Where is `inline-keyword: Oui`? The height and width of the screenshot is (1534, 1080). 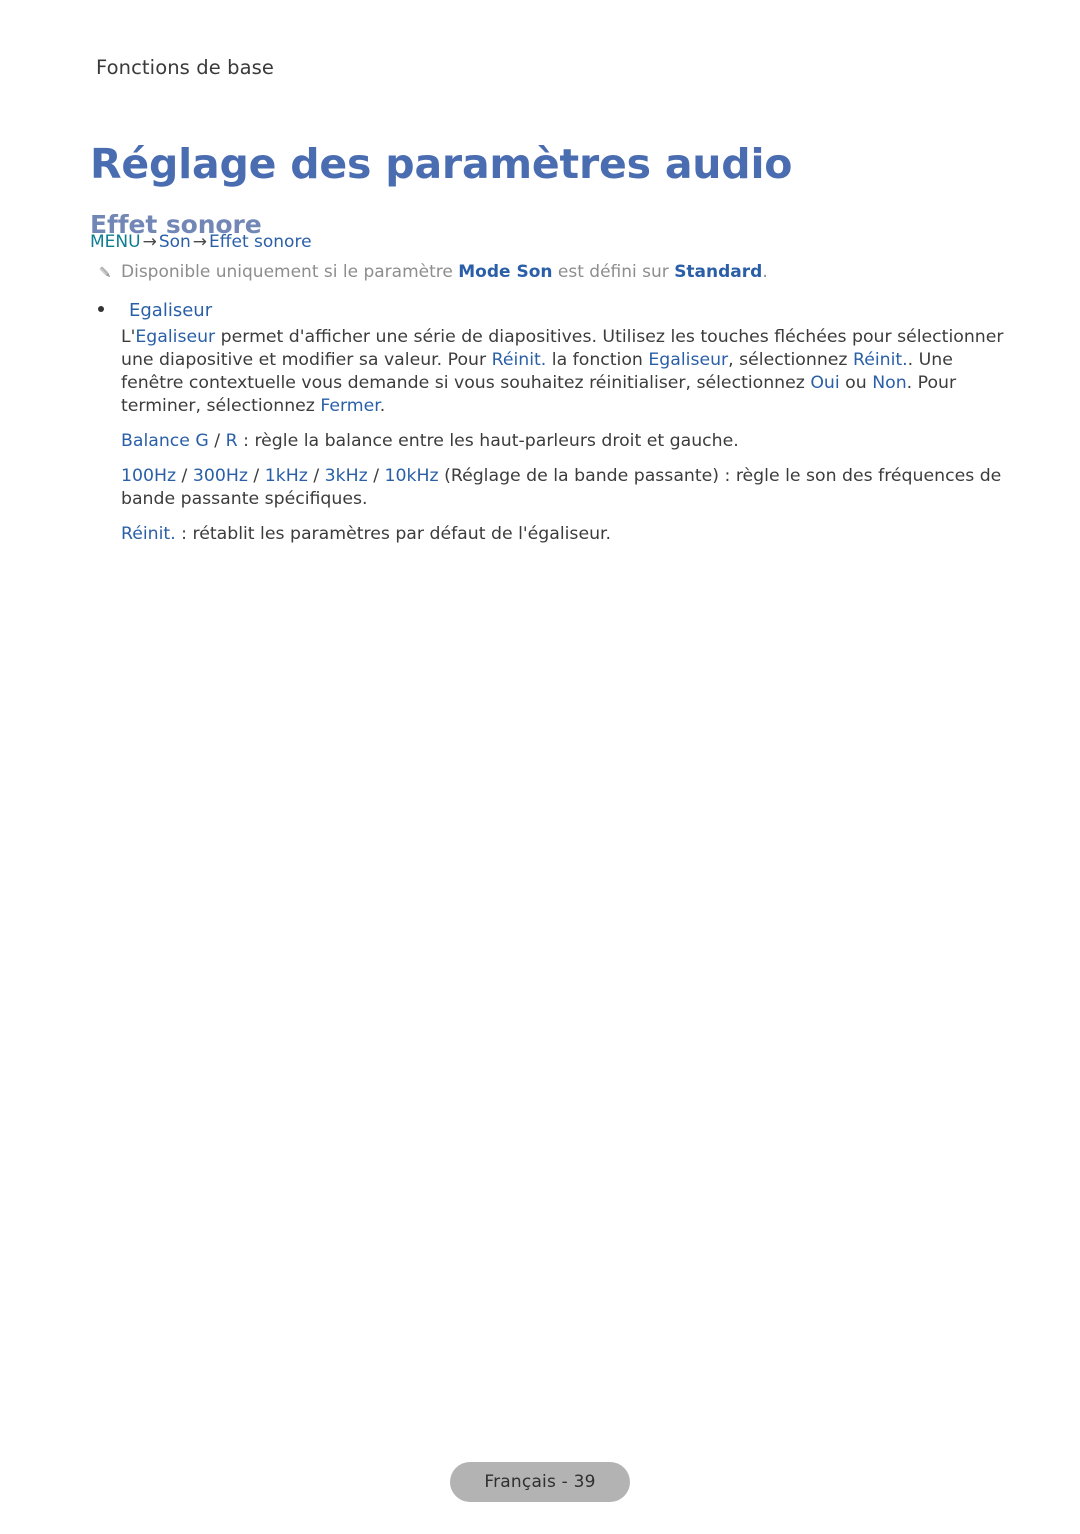 inline-keyword: Oui is located at coordinates (825, 383).